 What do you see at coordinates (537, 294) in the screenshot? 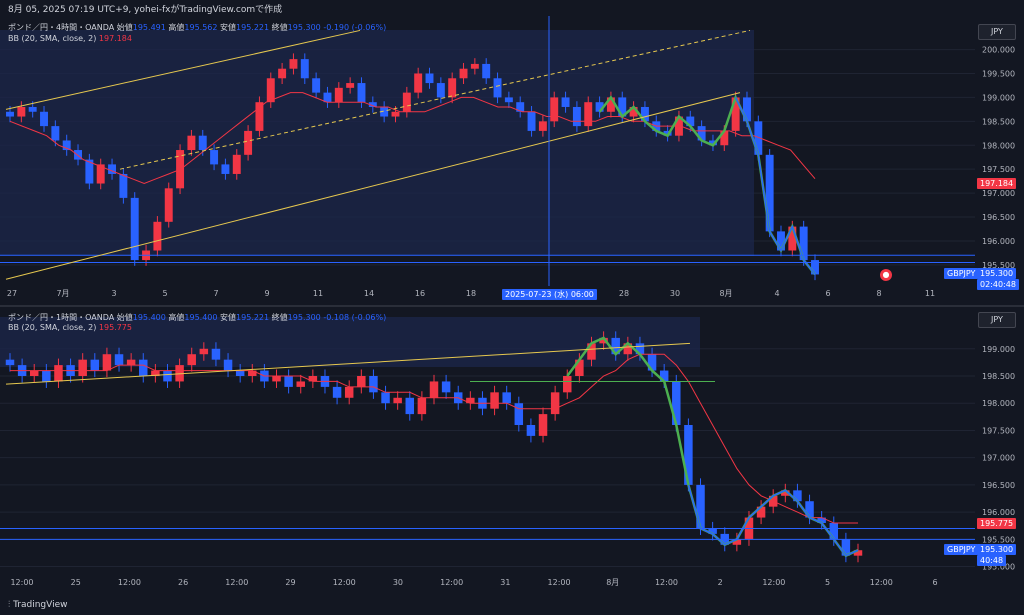
I see `cursor-date: 2025-07-23 (水)` at bounding box center [537, 294].